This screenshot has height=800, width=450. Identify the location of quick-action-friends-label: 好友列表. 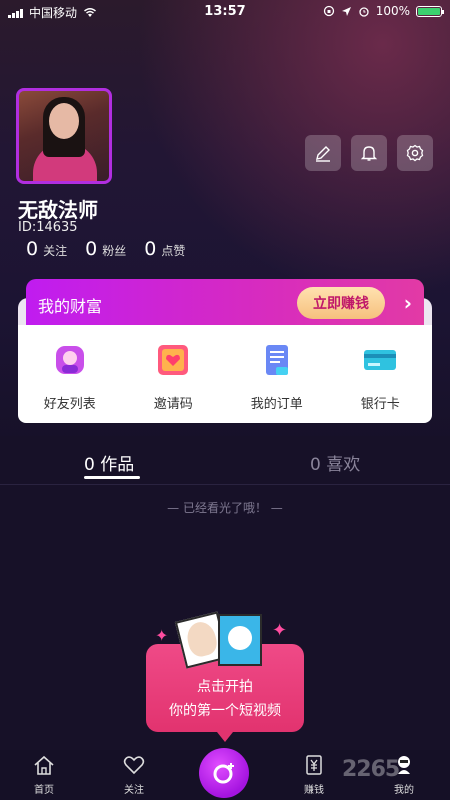
(69, 404).